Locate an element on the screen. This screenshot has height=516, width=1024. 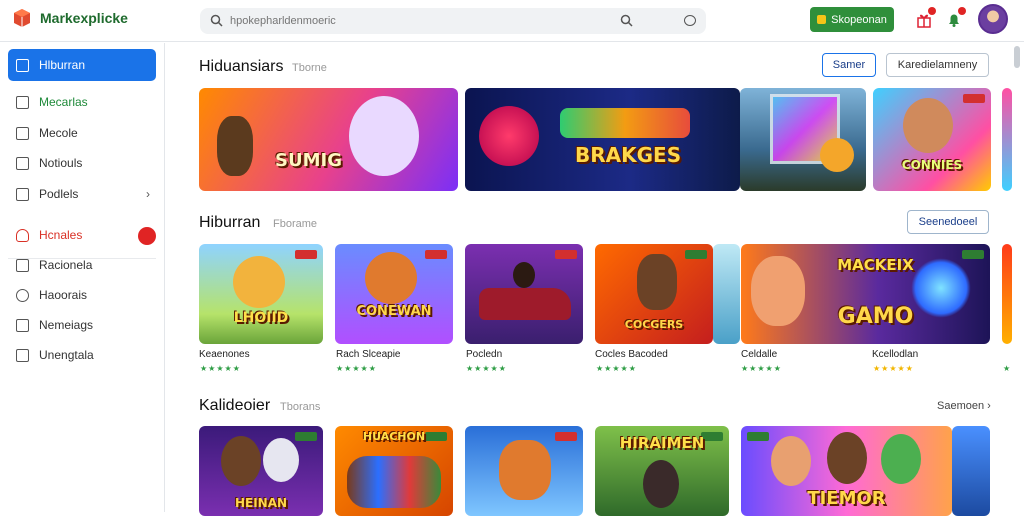
search-bar is located at coordinates (453, 21).